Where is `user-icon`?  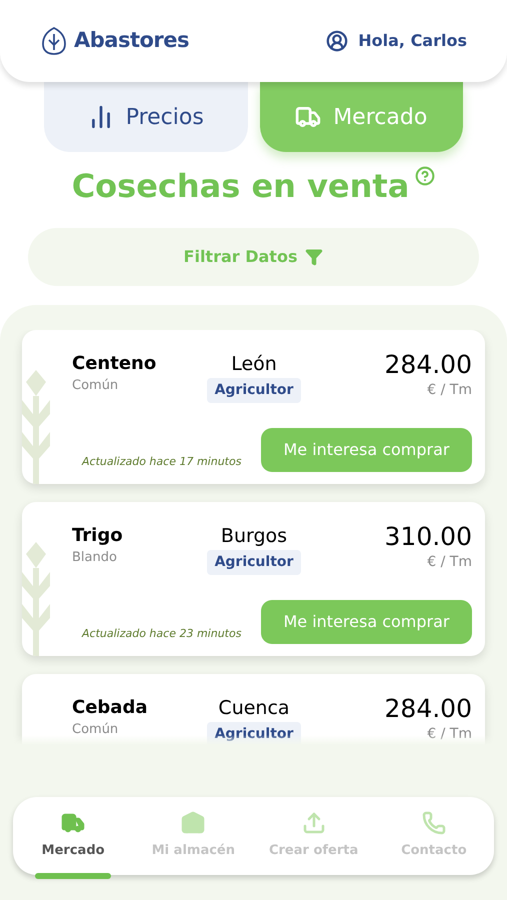 user-icon is located at coordinates (337, 41).